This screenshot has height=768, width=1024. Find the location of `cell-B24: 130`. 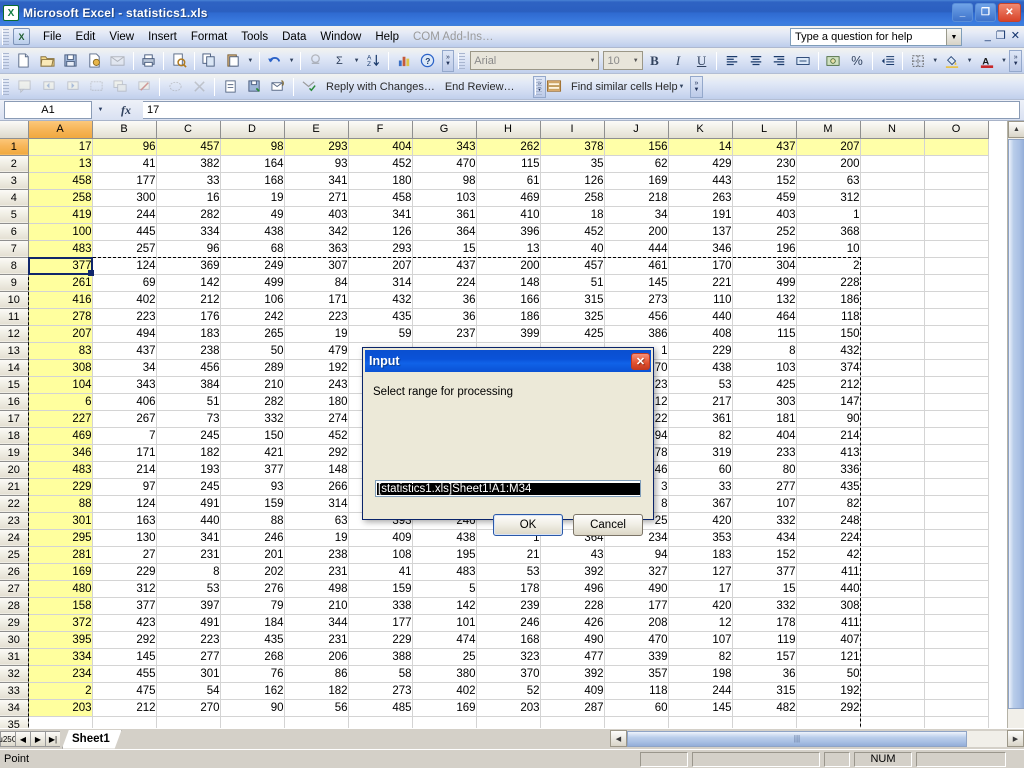

cell-B24: 130 is located at coordinates (124, 538).